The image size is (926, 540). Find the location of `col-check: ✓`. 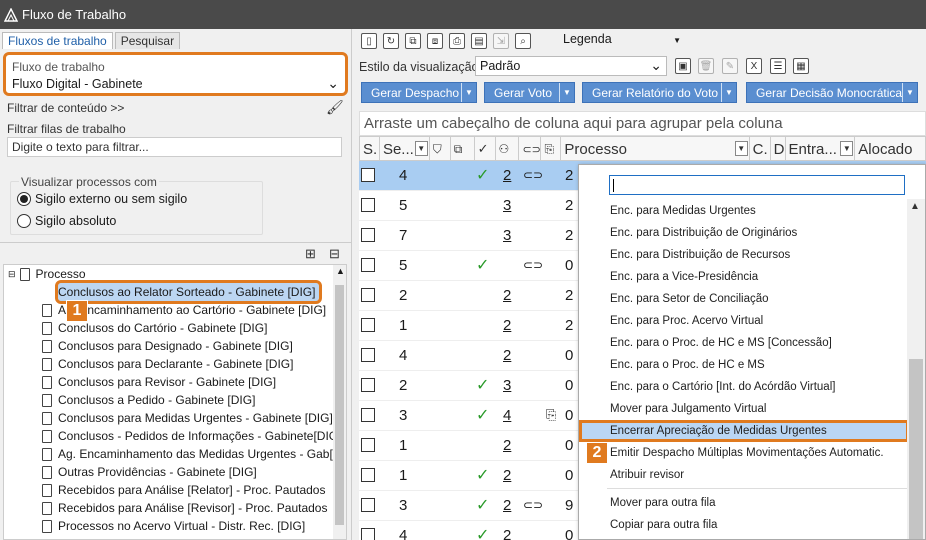

col-check: ✓ is located at coordinates (485, 149).